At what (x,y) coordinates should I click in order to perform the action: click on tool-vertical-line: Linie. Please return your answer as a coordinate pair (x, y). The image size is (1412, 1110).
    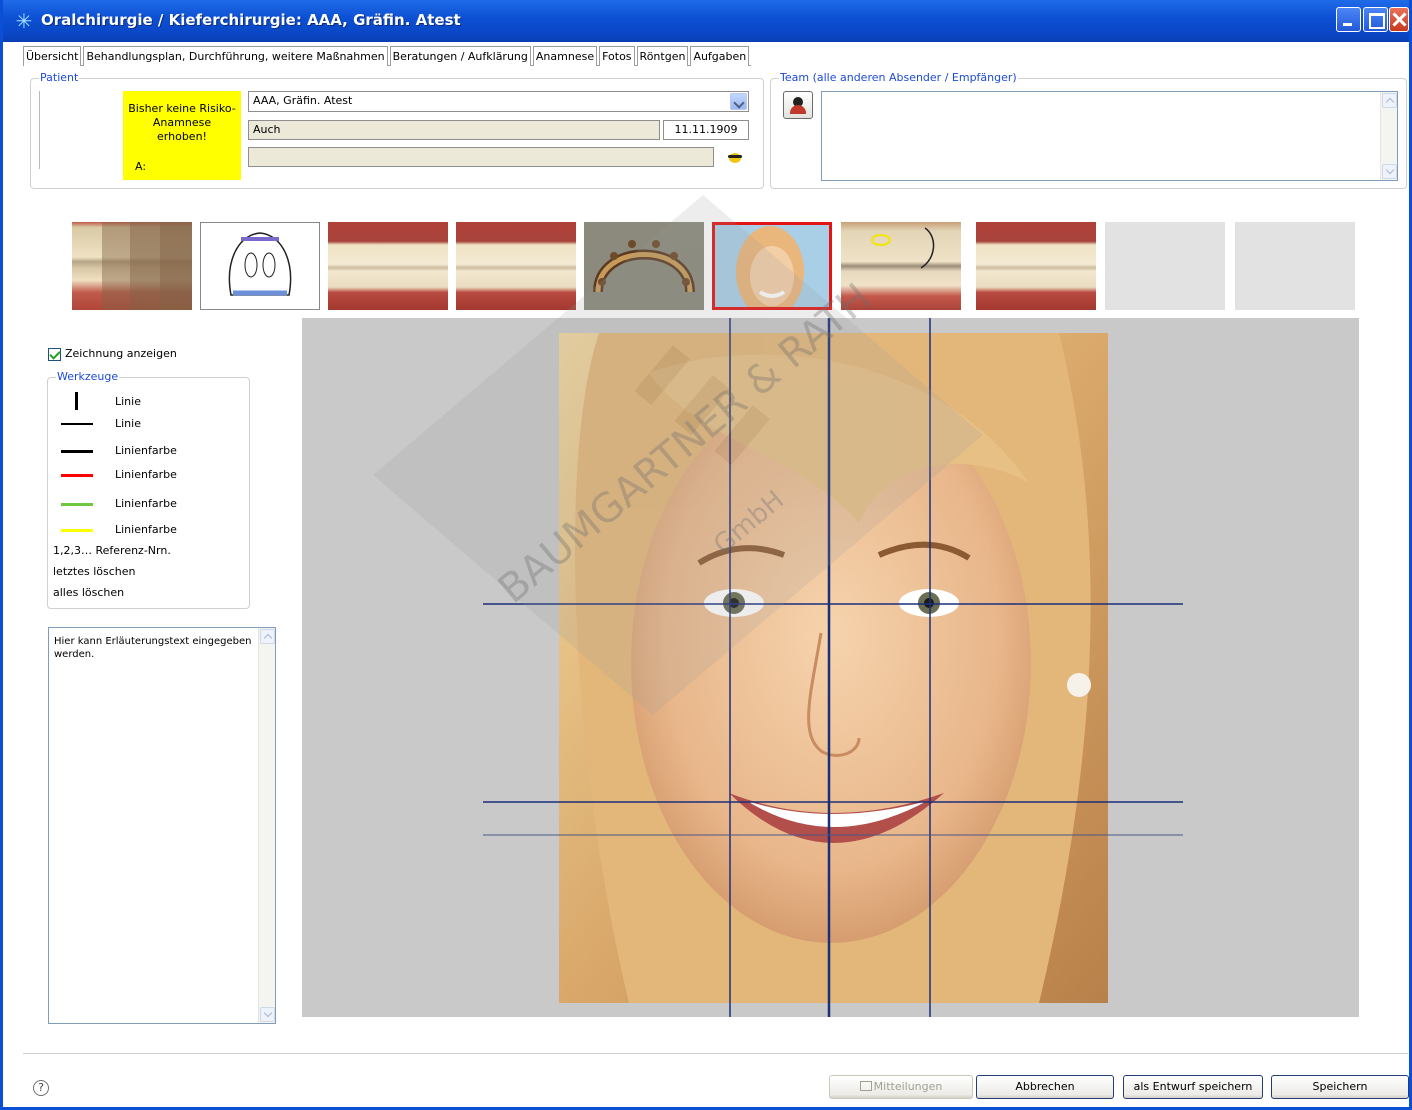
    Looking at the image, I should click on (148, 402).